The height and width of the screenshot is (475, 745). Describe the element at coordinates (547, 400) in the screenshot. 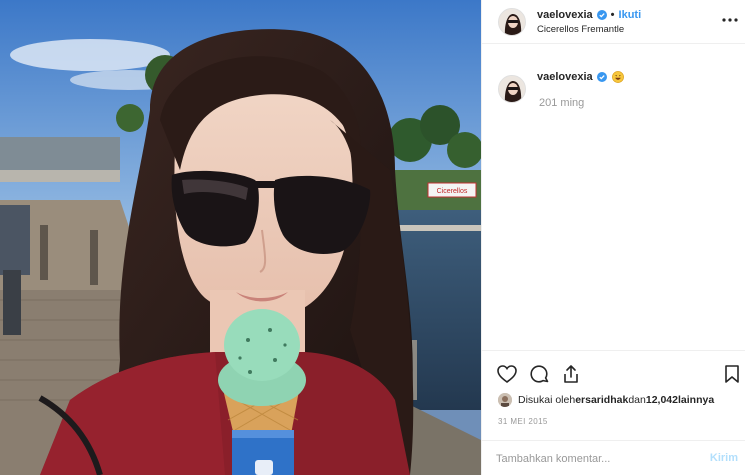

I see `likes-prefix: Disukai oleh` at that location.